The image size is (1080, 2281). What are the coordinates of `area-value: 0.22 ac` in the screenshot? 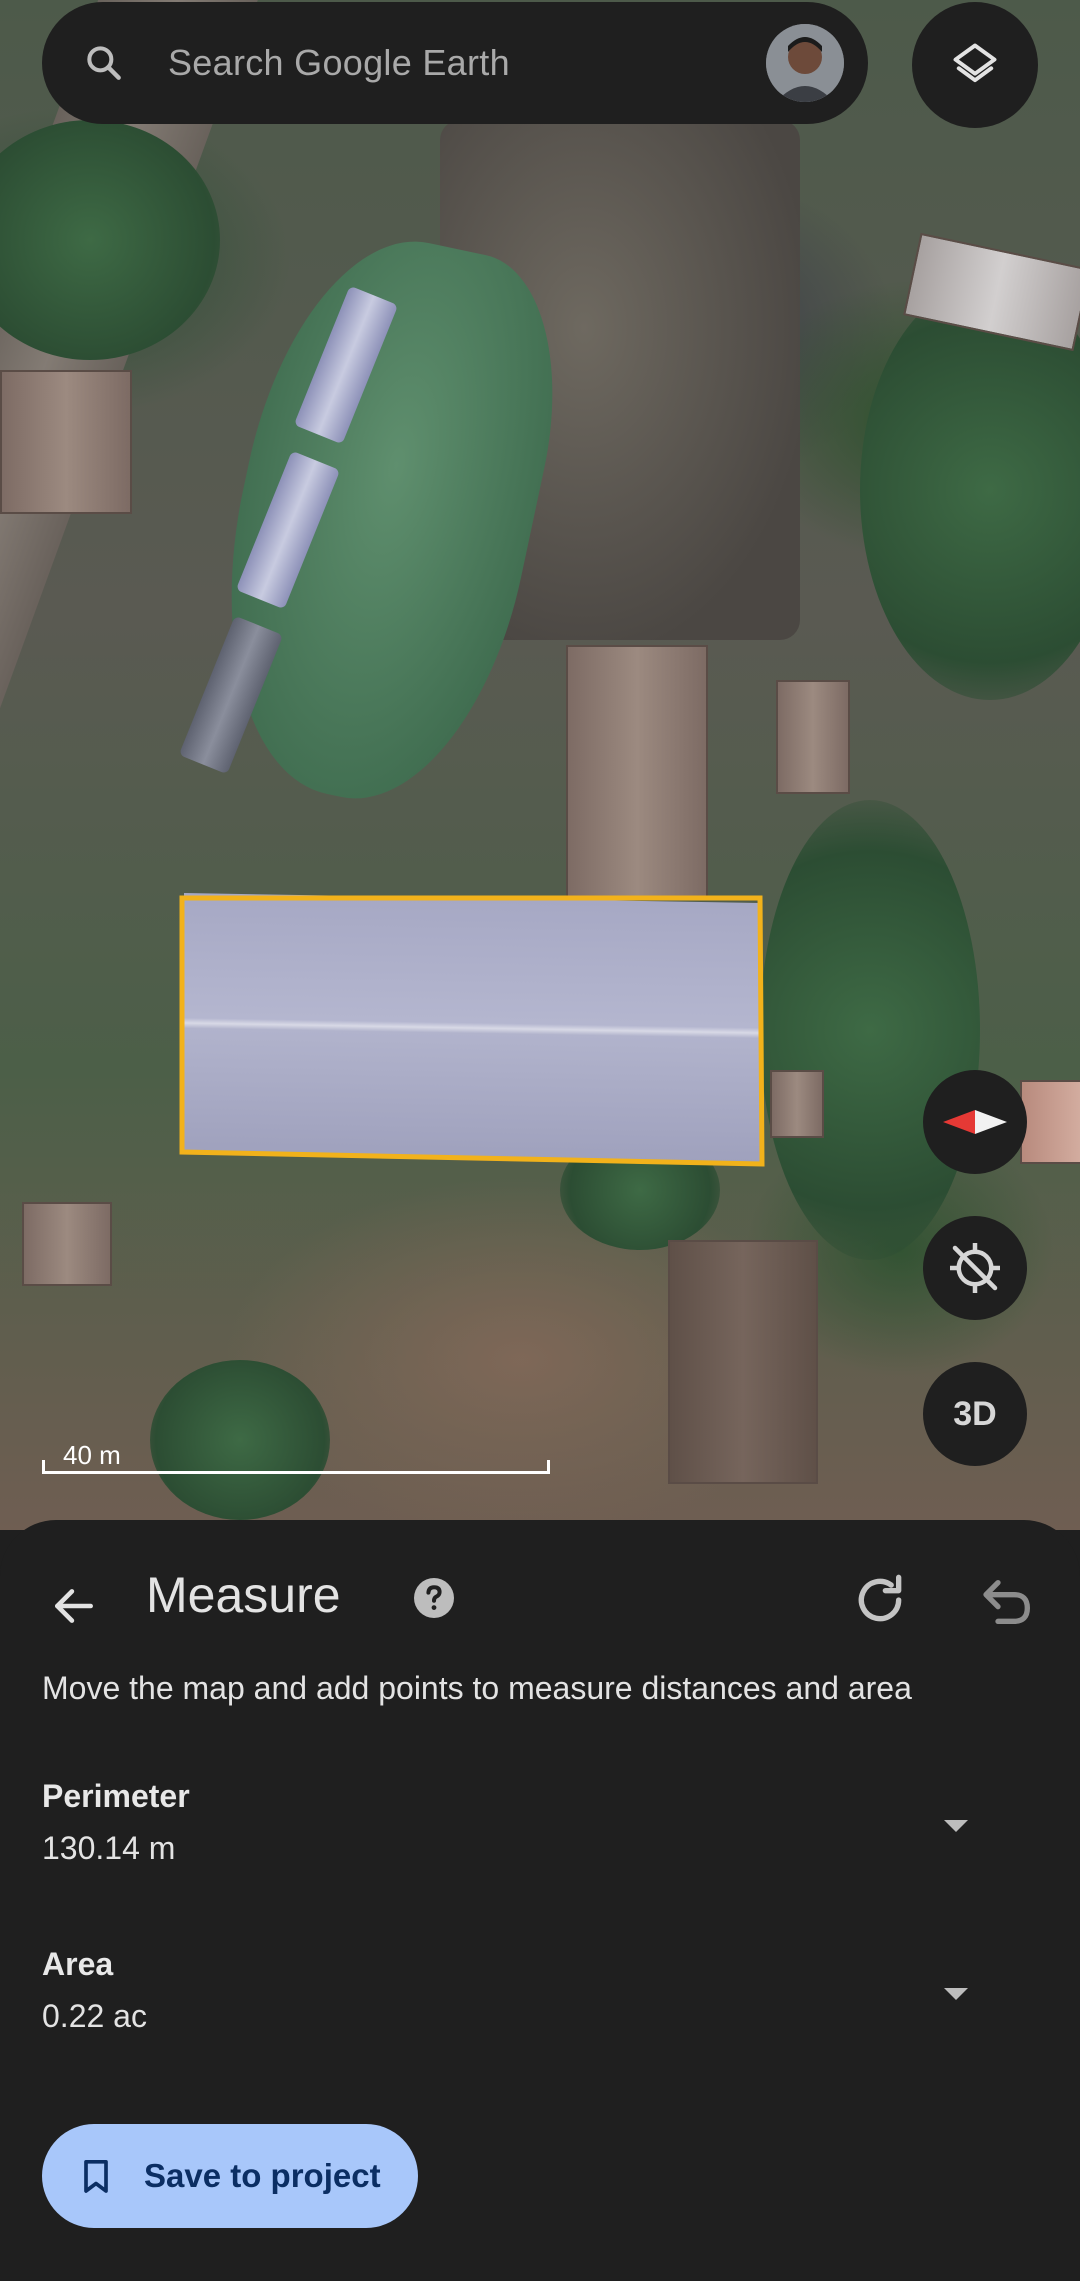 It's located at (94, 2016).